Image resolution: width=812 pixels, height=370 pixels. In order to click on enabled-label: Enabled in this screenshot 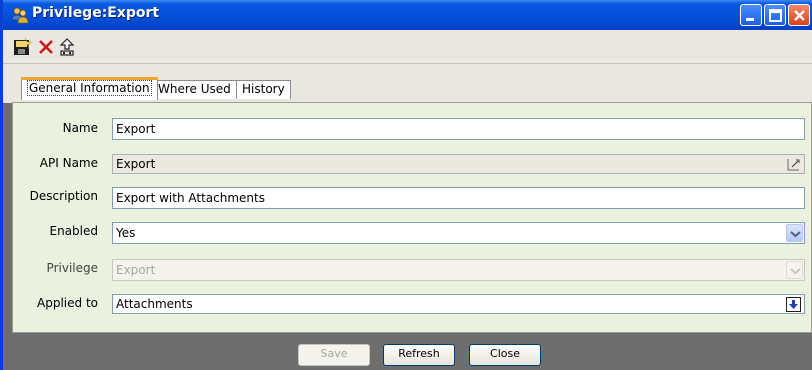, I will do `click(74, 231)`.